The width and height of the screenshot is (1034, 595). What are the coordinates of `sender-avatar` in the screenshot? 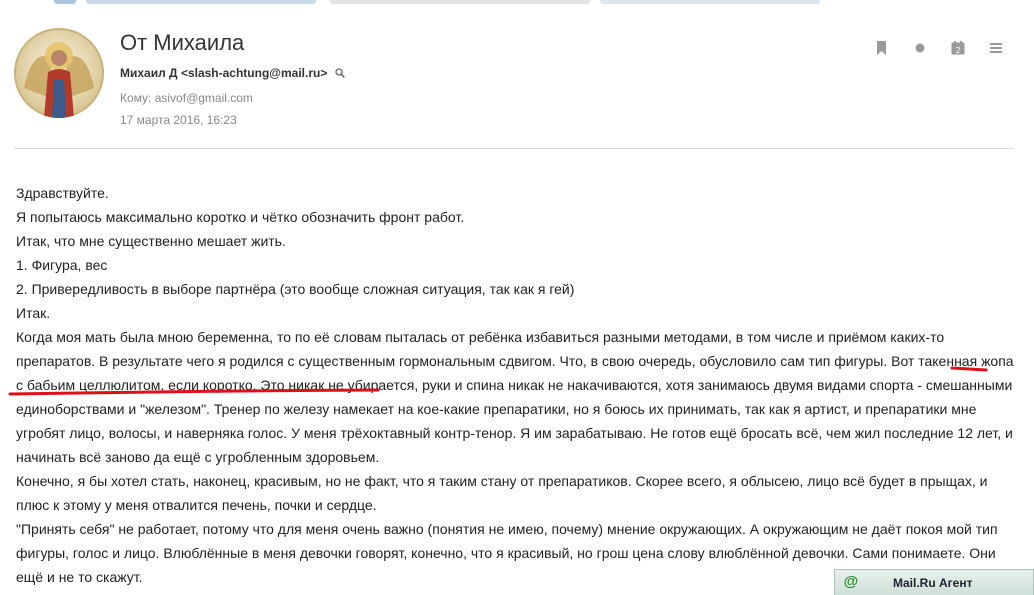 It's located at (59, 73).